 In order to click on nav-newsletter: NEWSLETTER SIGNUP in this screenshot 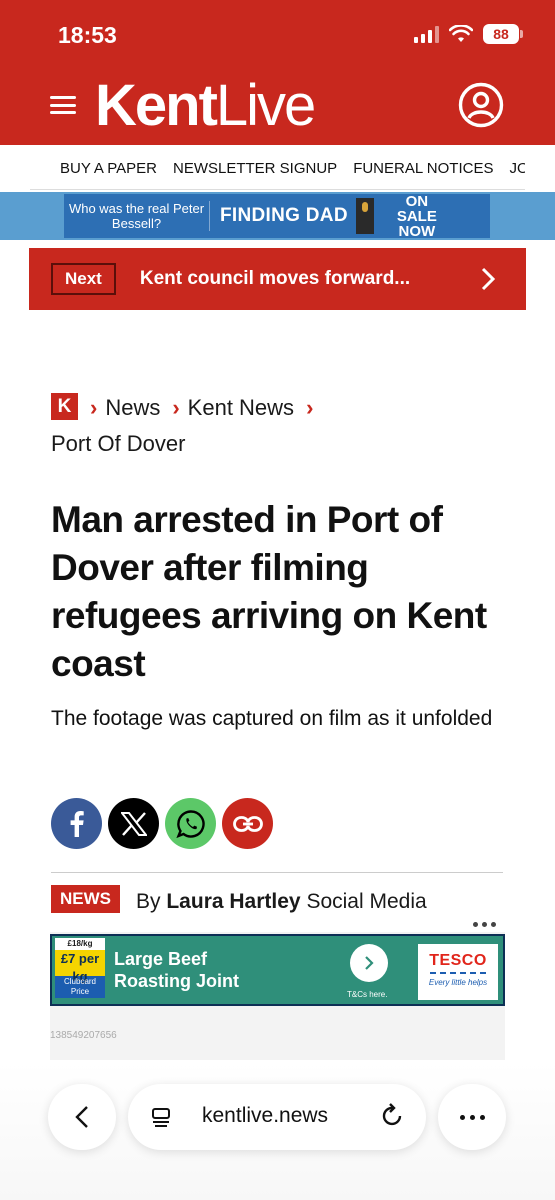, I will do `click(255, 168)`.